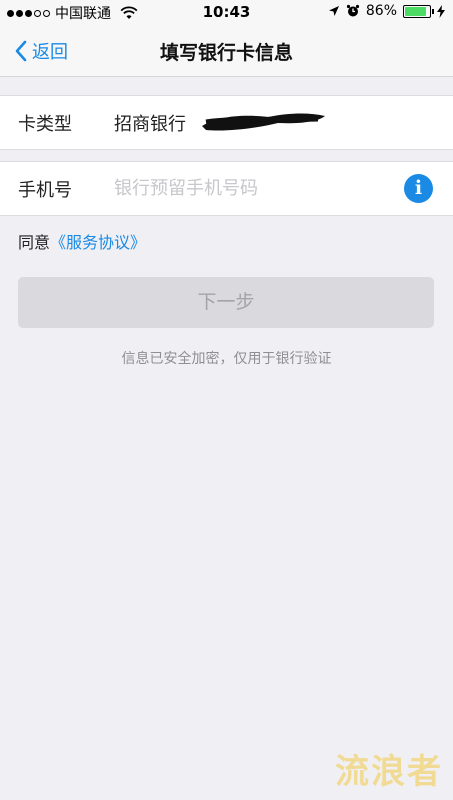  What do you see at coordinates (418, 188) in the screenshot?
I see `info-icon: i` at bounding box center [418, 188].